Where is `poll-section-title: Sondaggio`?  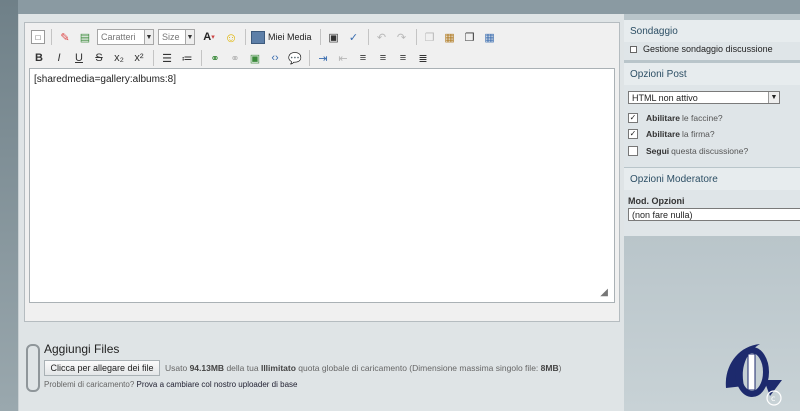
poll-section-title: Sondaggio is located at coordinates (654, 31).